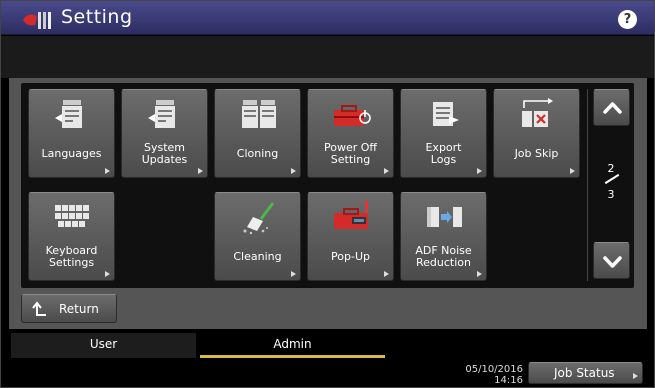 The height and width of the screenshot is (388, 655). What do you see at coordinates (257, 256) in the screenshot?
I see `tile-label: Cleaning` at bounding box center [257, 256].